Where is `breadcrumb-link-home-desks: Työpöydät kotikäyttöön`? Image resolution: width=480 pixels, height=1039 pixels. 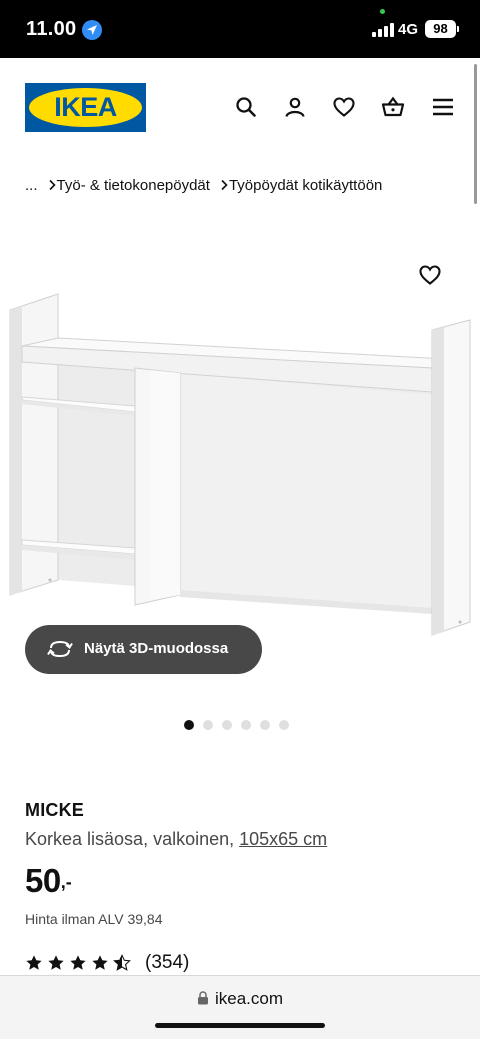 breadcrumb-link-home-desks: Työpöydät kotikäyttöön is located at coordinates (305, 185).